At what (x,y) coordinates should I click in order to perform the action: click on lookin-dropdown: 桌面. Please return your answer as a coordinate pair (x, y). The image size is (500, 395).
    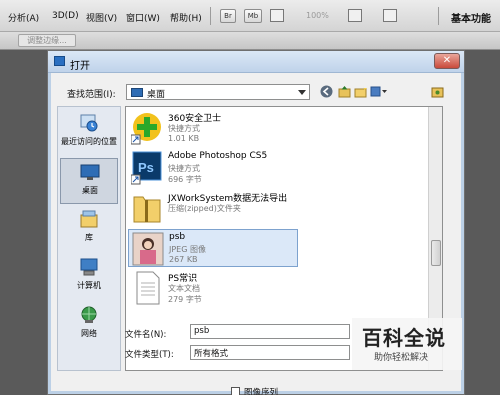
    Looking at the image, I should click on (218, 92).